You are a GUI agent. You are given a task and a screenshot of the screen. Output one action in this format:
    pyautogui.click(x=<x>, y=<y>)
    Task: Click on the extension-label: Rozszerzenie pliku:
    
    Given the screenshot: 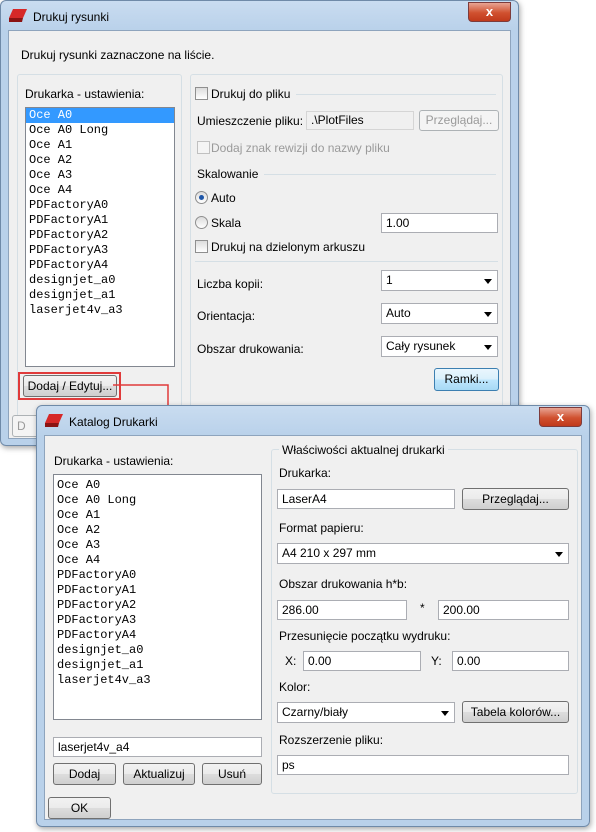 What is the action you would take?
    pyautogui.click(x=331, y=740)
    